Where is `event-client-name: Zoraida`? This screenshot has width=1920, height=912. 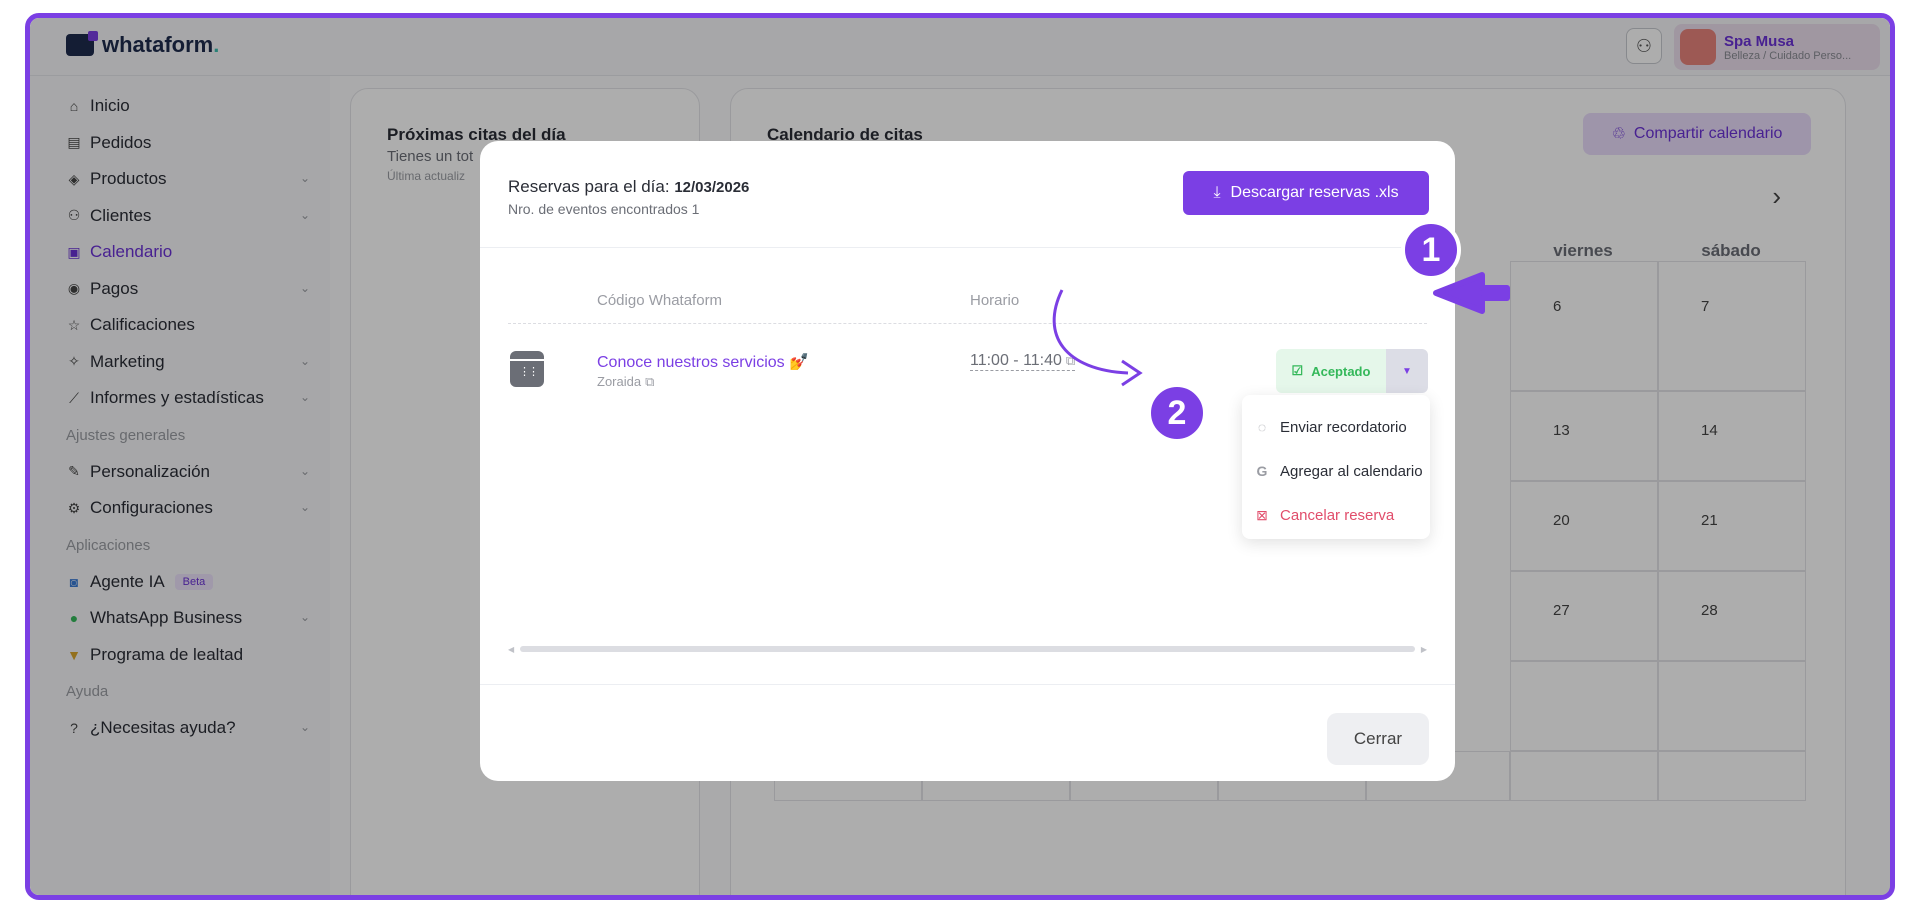
event-client-name: Zoraida is located at coordinates (619, 381).